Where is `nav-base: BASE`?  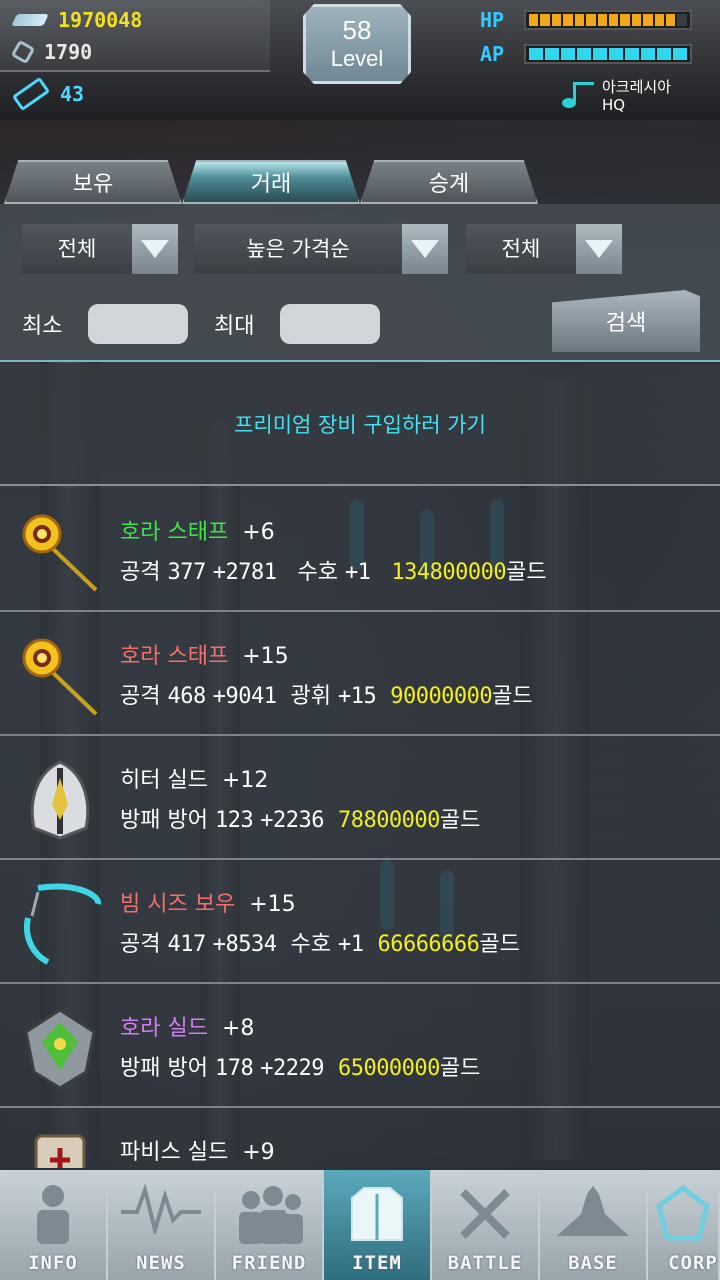 nav-base: BASE is located at coordinates (594, 1225).